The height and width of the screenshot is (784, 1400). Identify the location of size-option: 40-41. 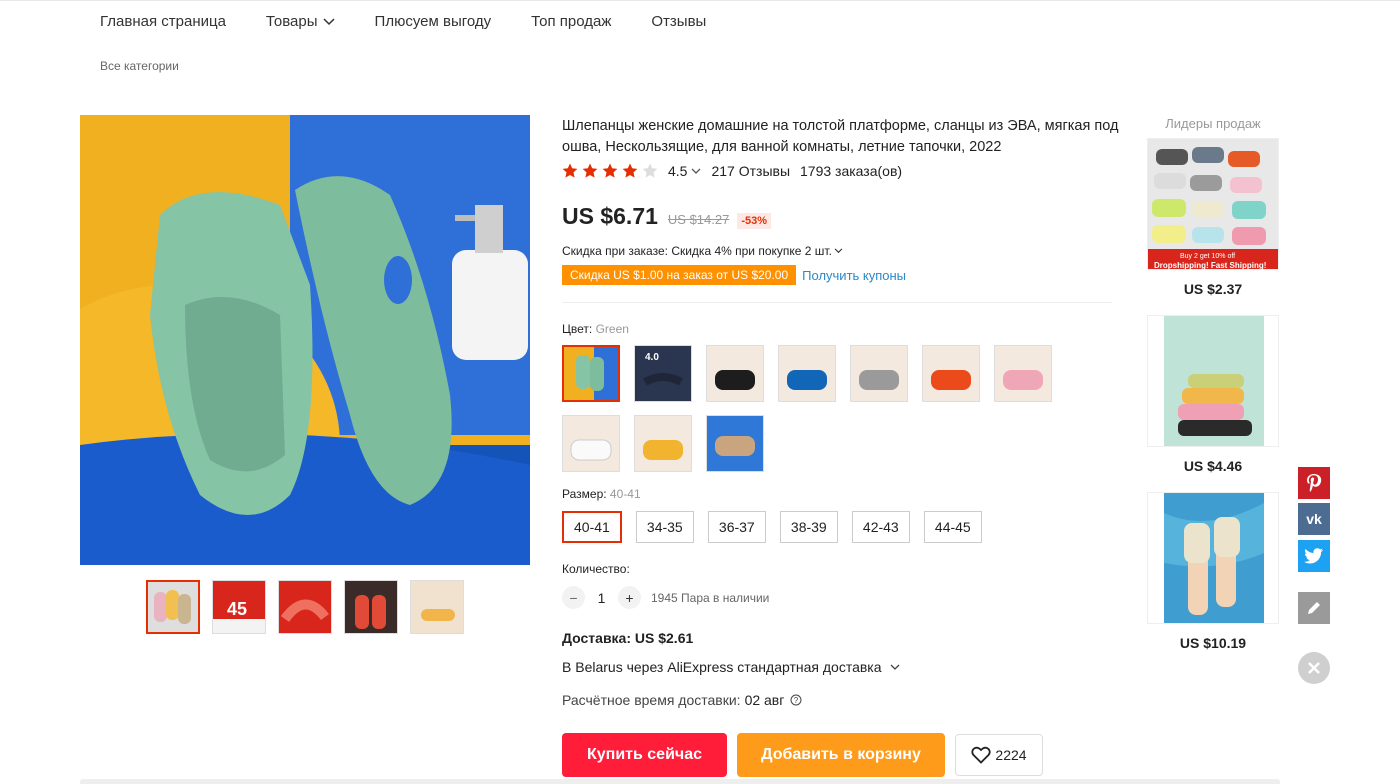
(592, 527).